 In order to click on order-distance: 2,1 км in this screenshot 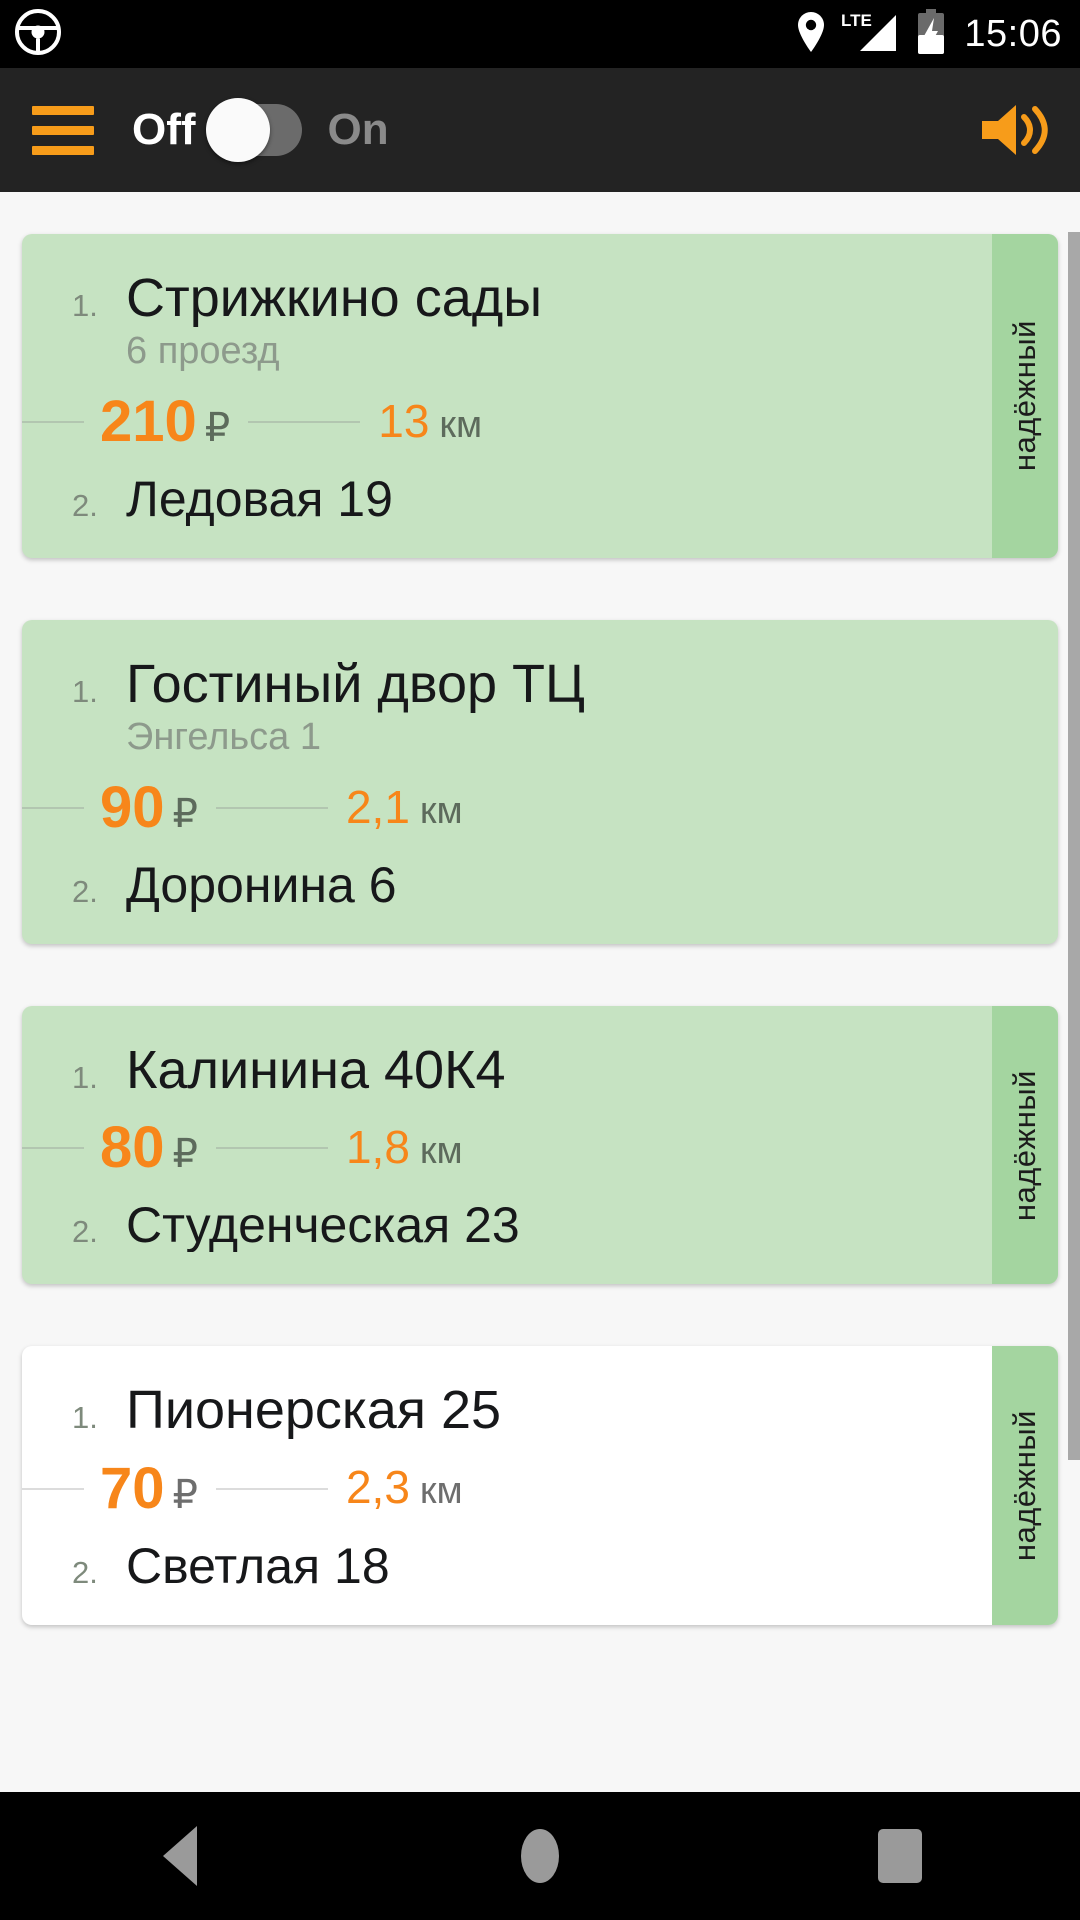, I will do `click(404, 808)`.